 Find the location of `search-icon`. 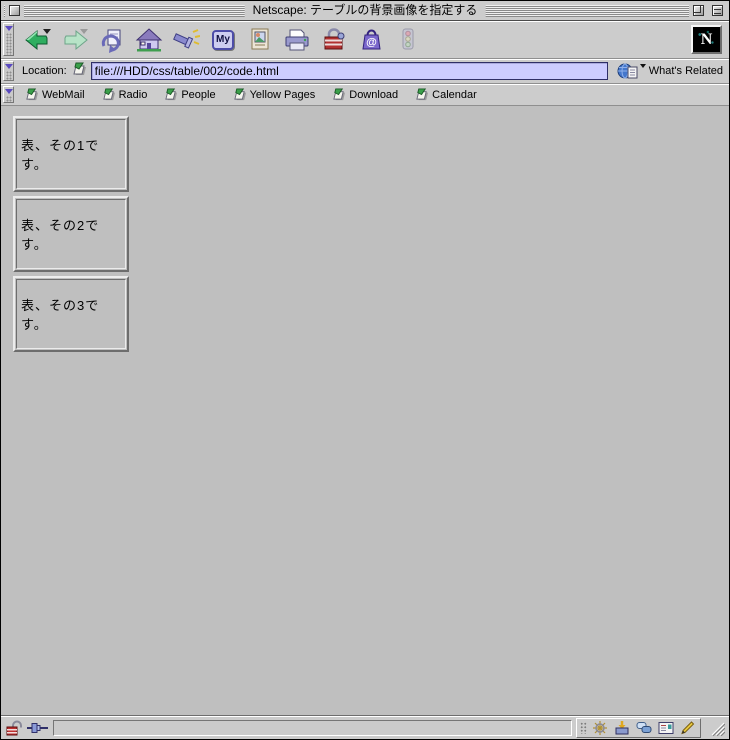

search-icon is located at coordinates (186, 38).